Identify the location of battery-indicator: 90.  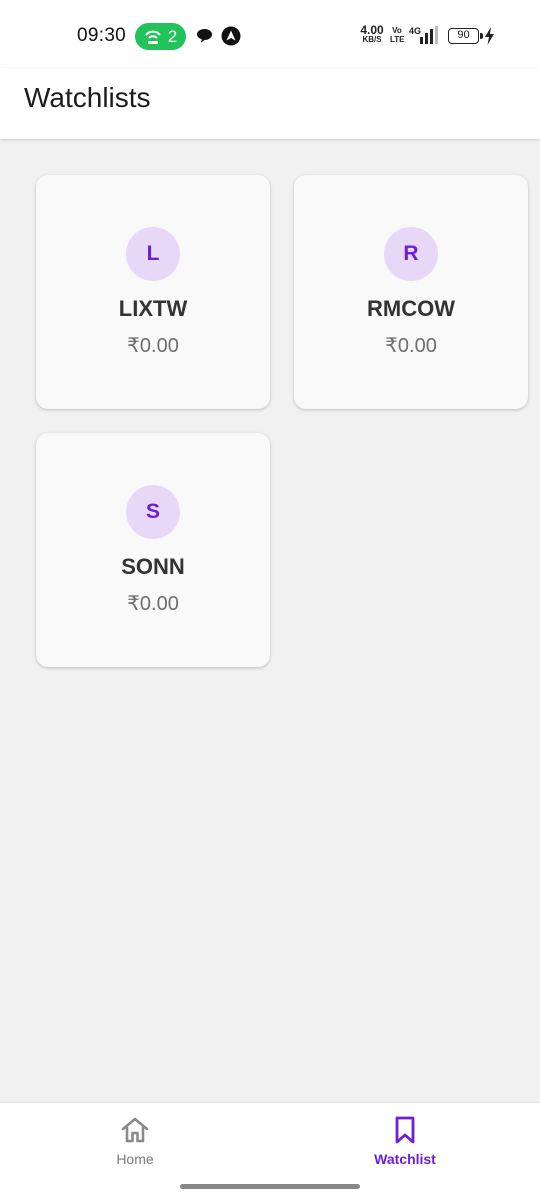
(465, 36).